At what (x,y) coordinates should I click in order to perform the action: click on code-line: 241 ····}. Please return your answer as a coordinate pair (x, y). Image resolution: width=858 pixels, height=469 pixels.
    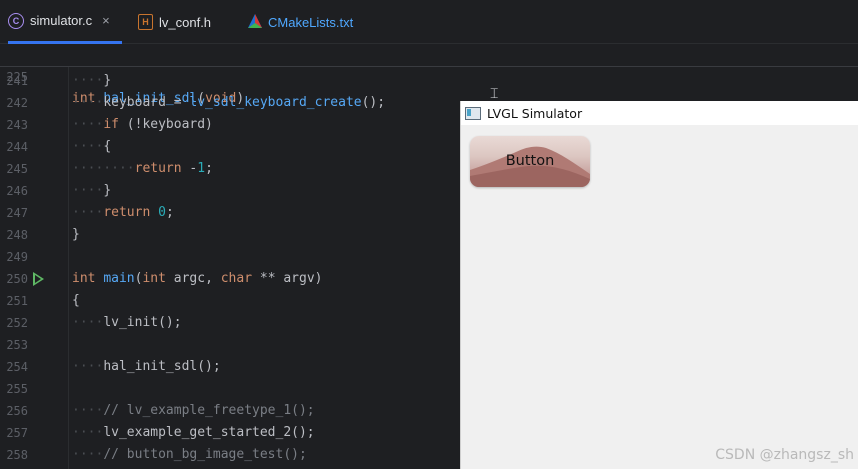
    Looking at the image, I should click on (429, 81).